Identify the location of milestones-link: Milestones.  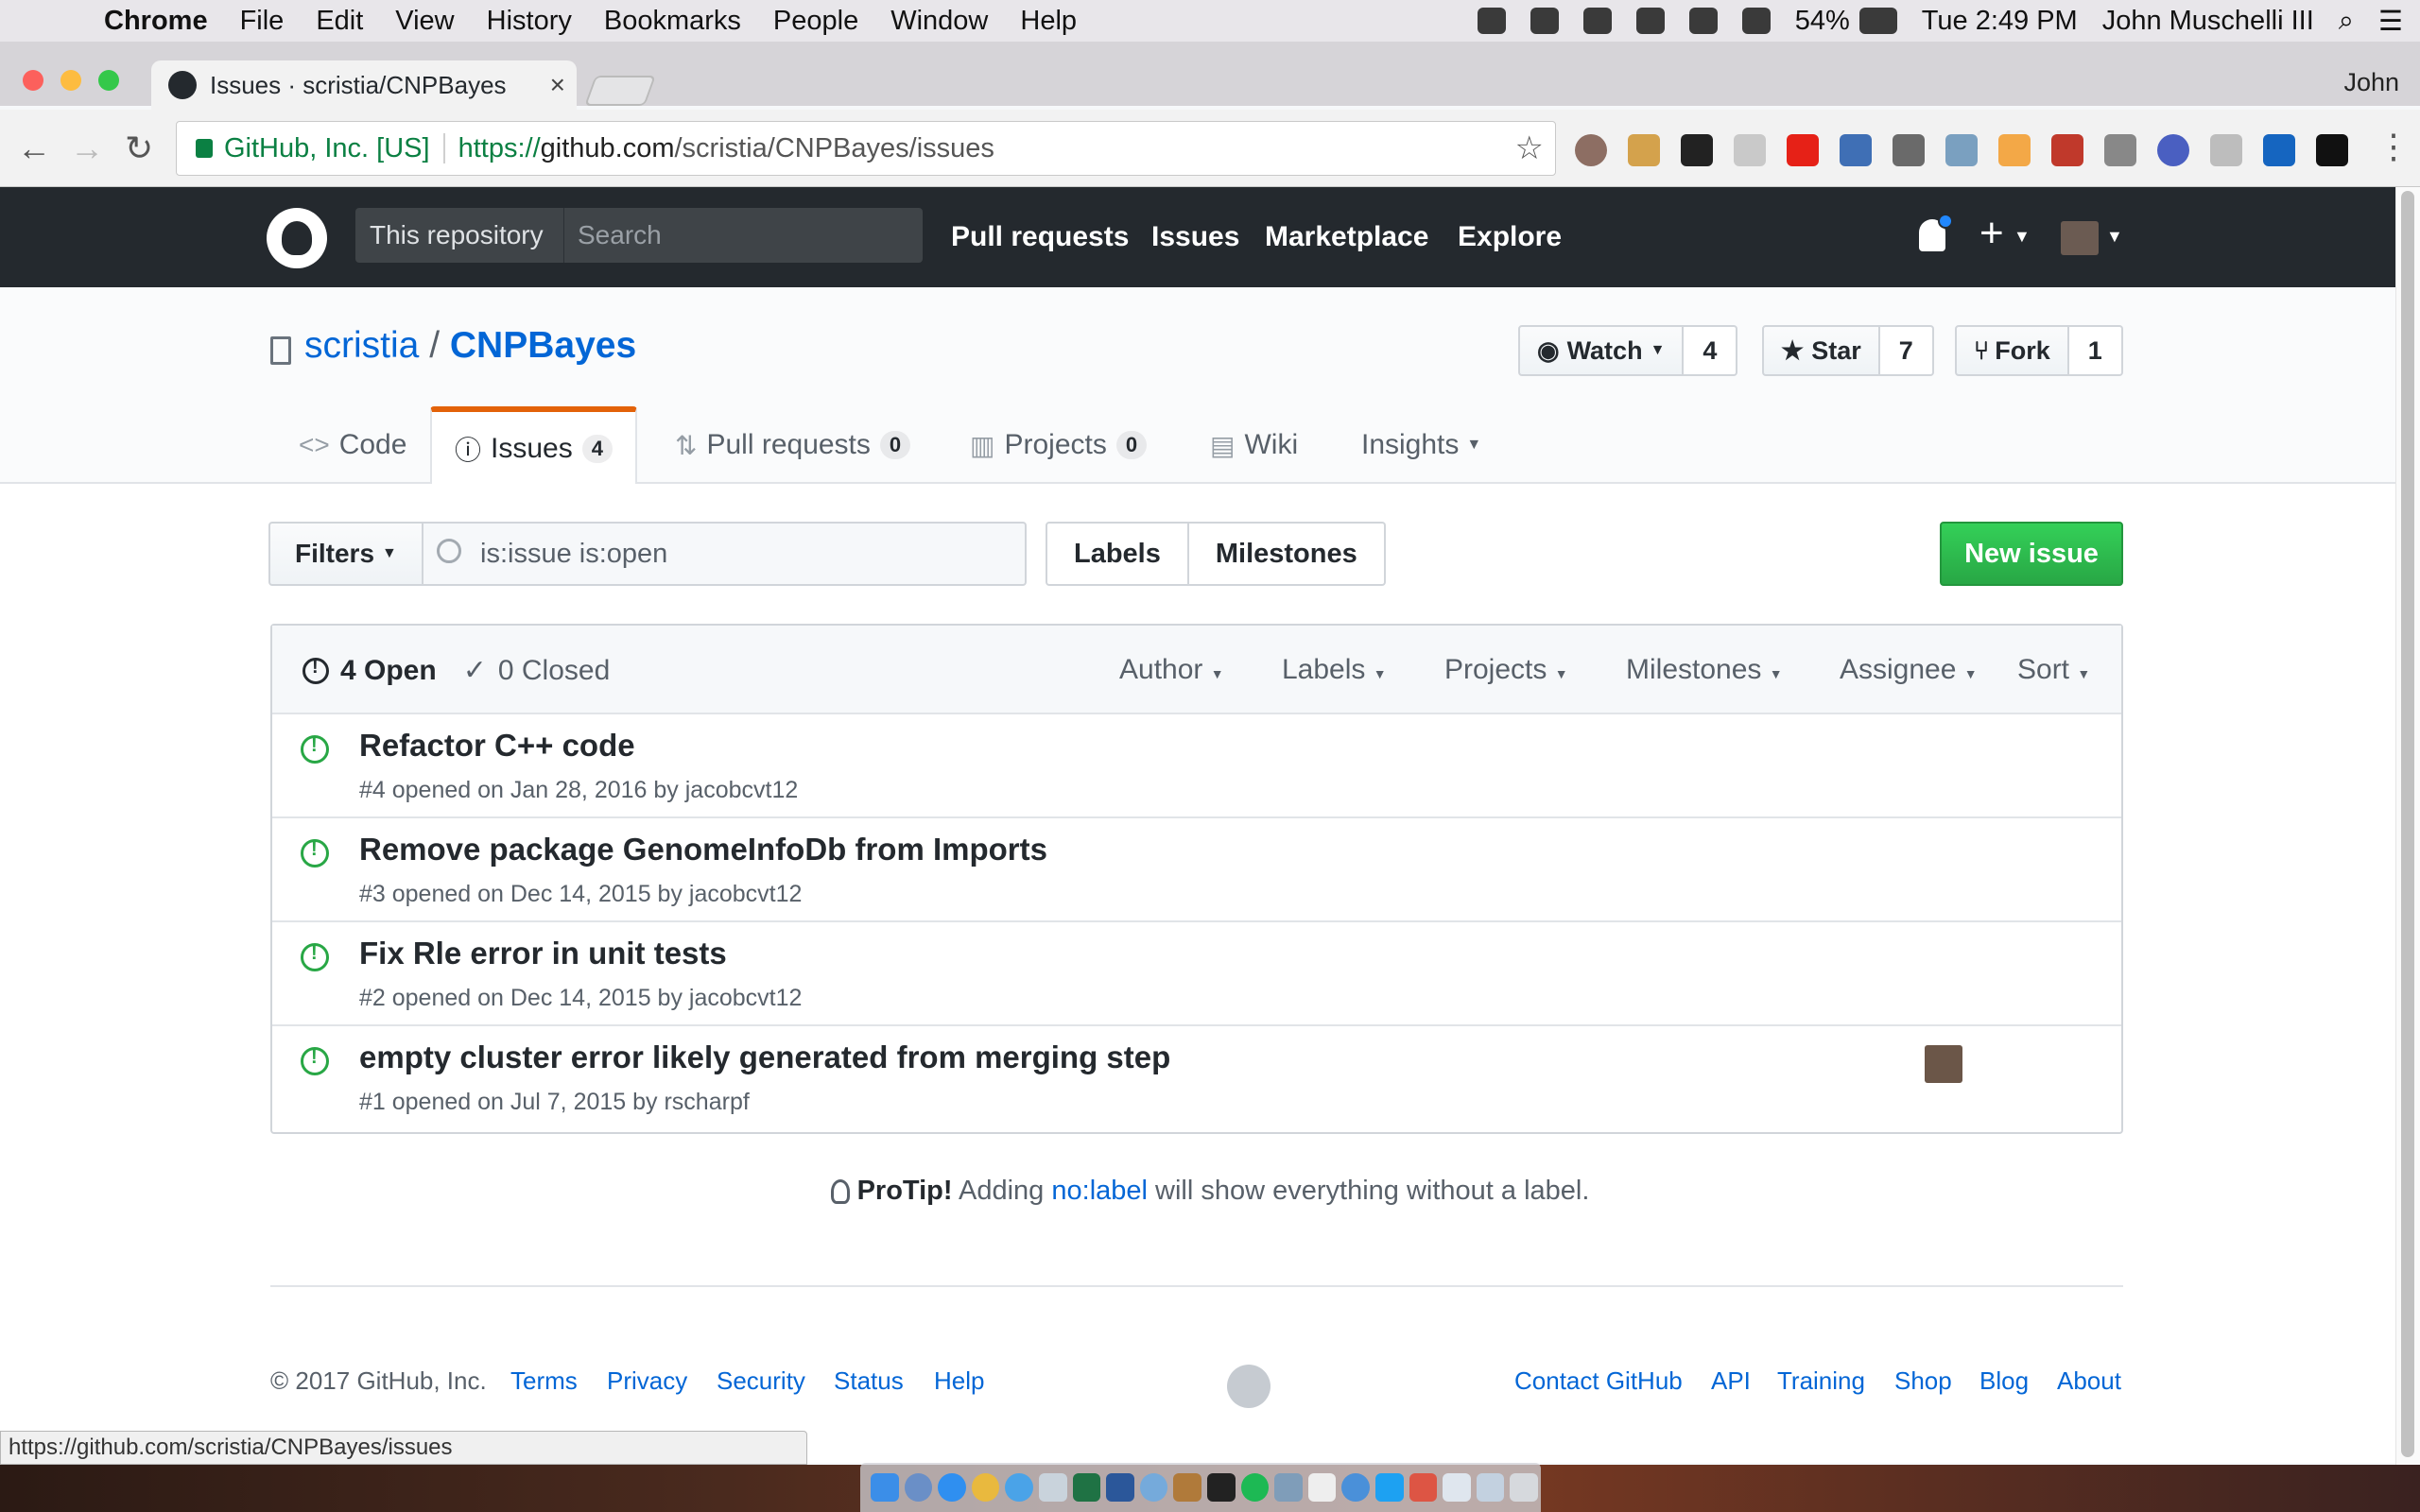
(1287, 554).